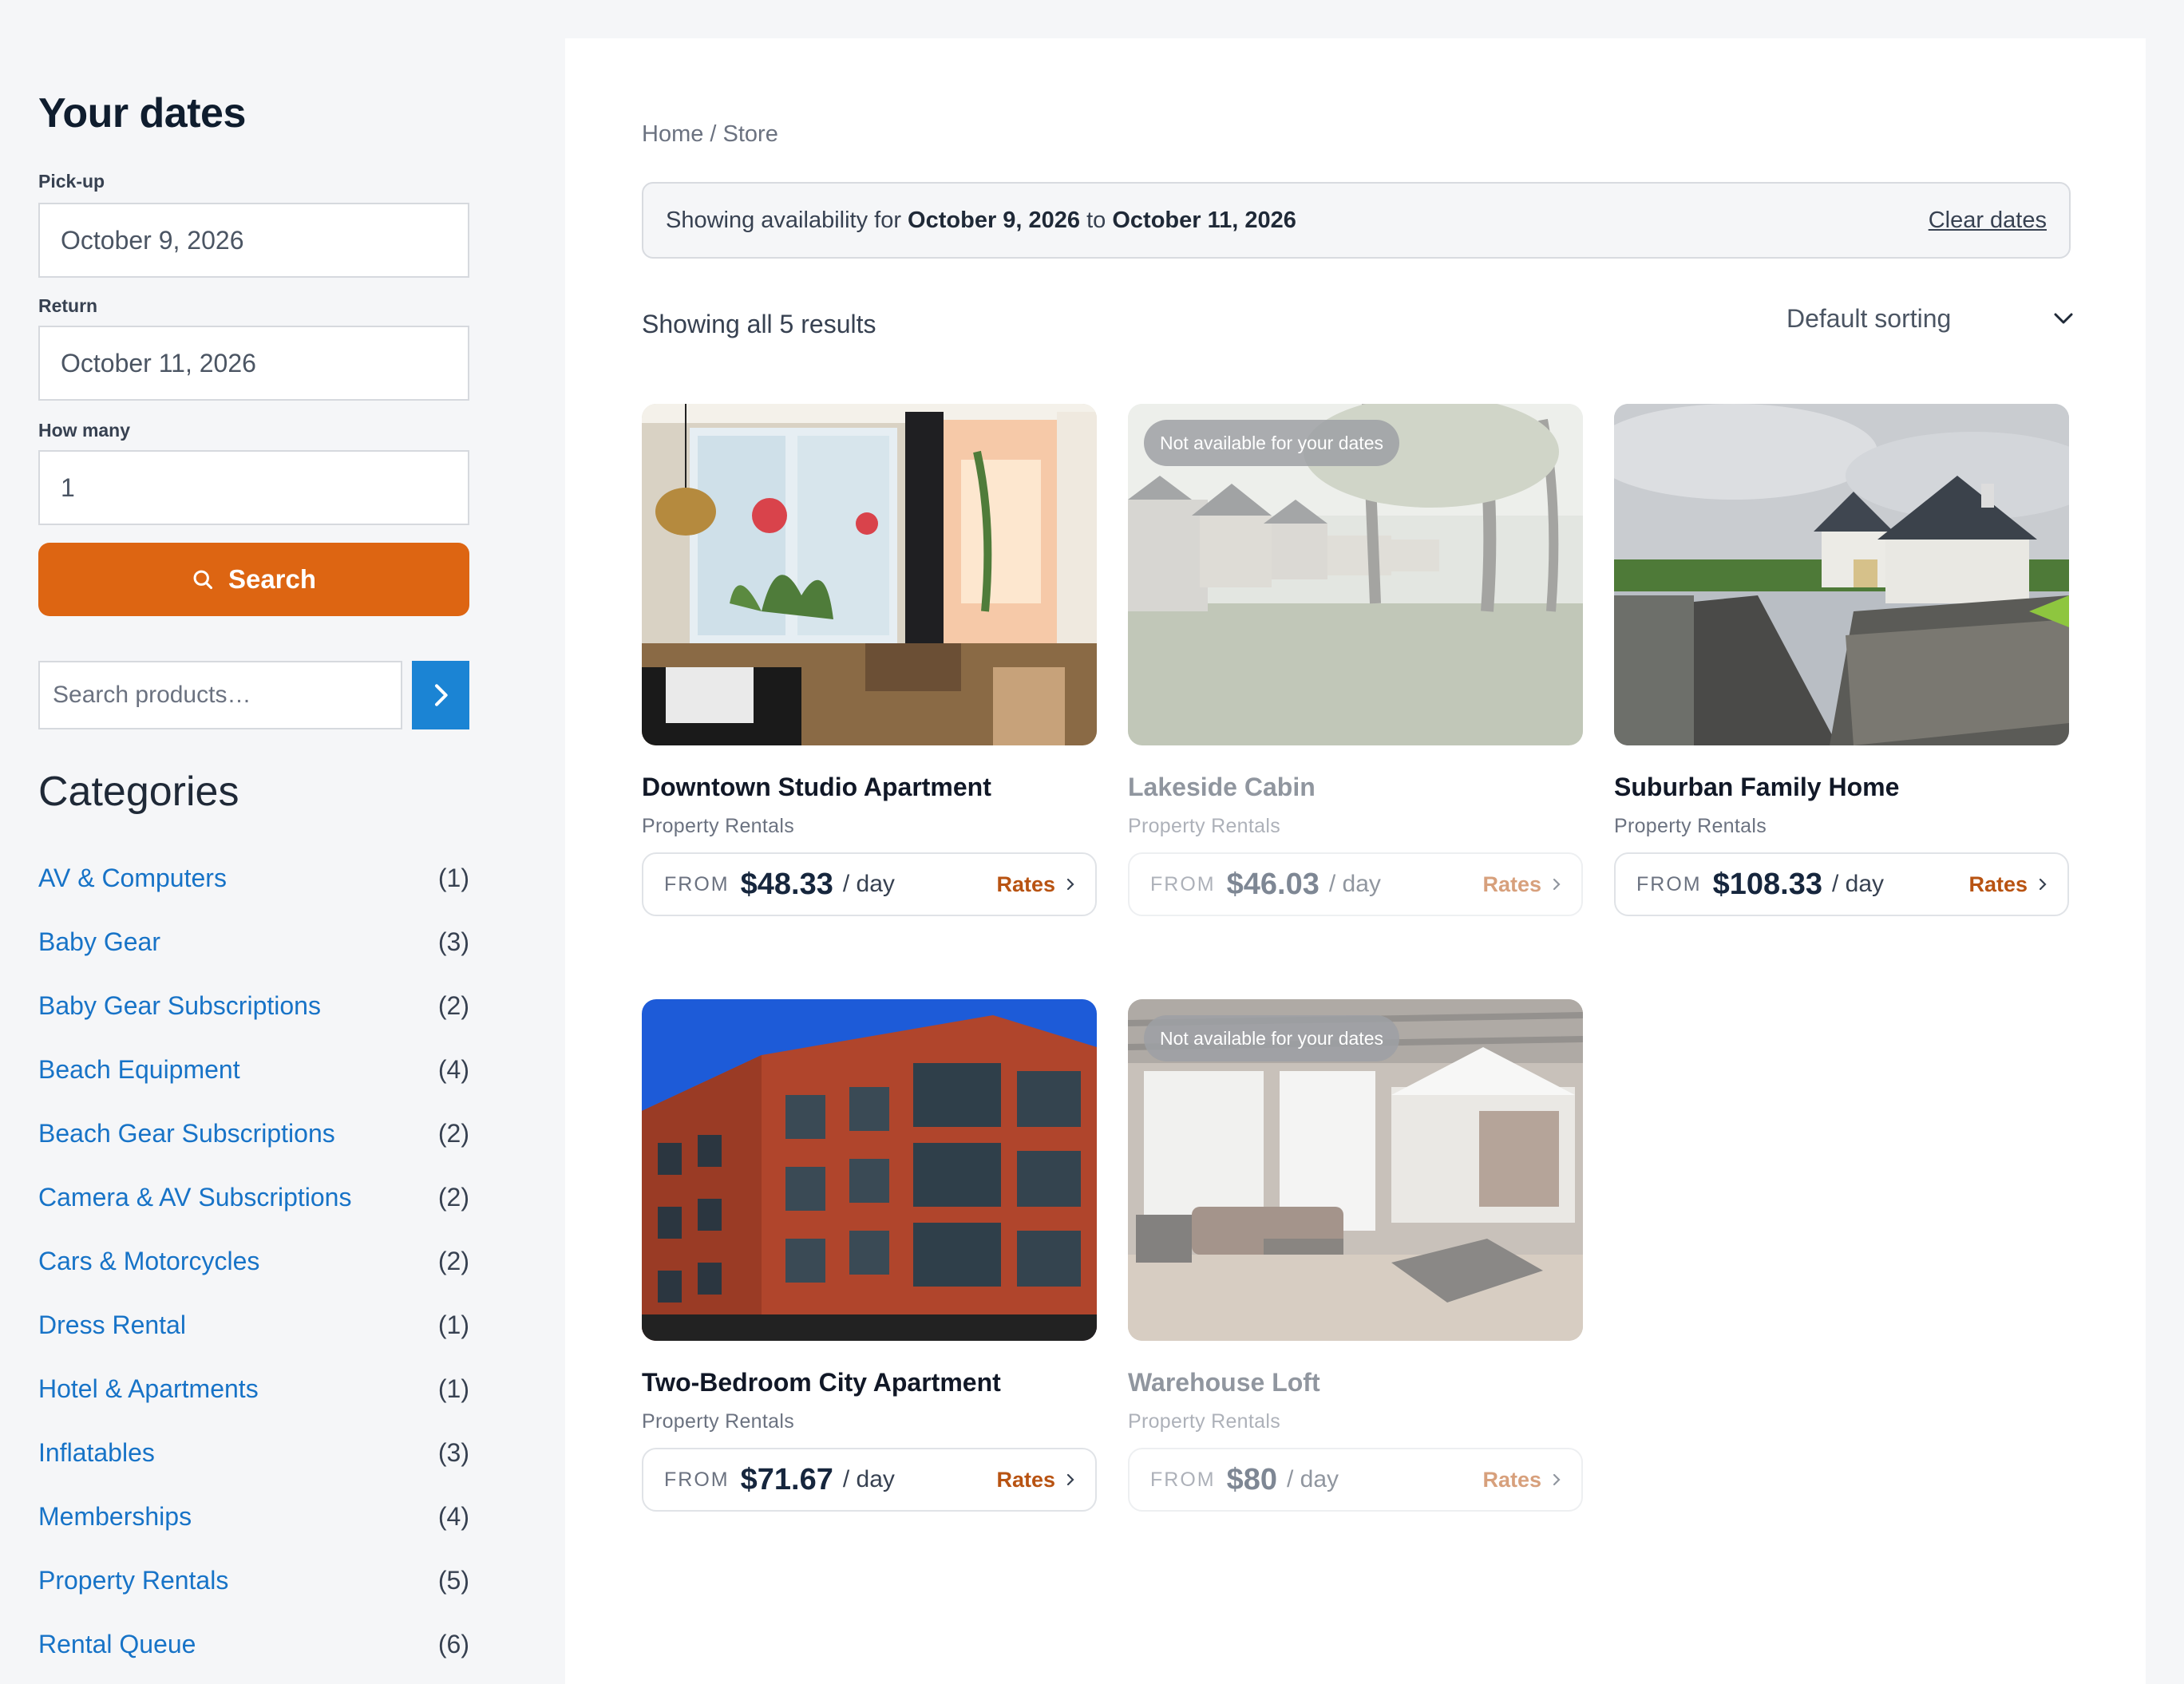 The image size is (2184, 1684). What do you see at coordinates (139, 1070) in the screenshot?
I see `category-link: Beach Equipment` at bounding box center [139, 1070].